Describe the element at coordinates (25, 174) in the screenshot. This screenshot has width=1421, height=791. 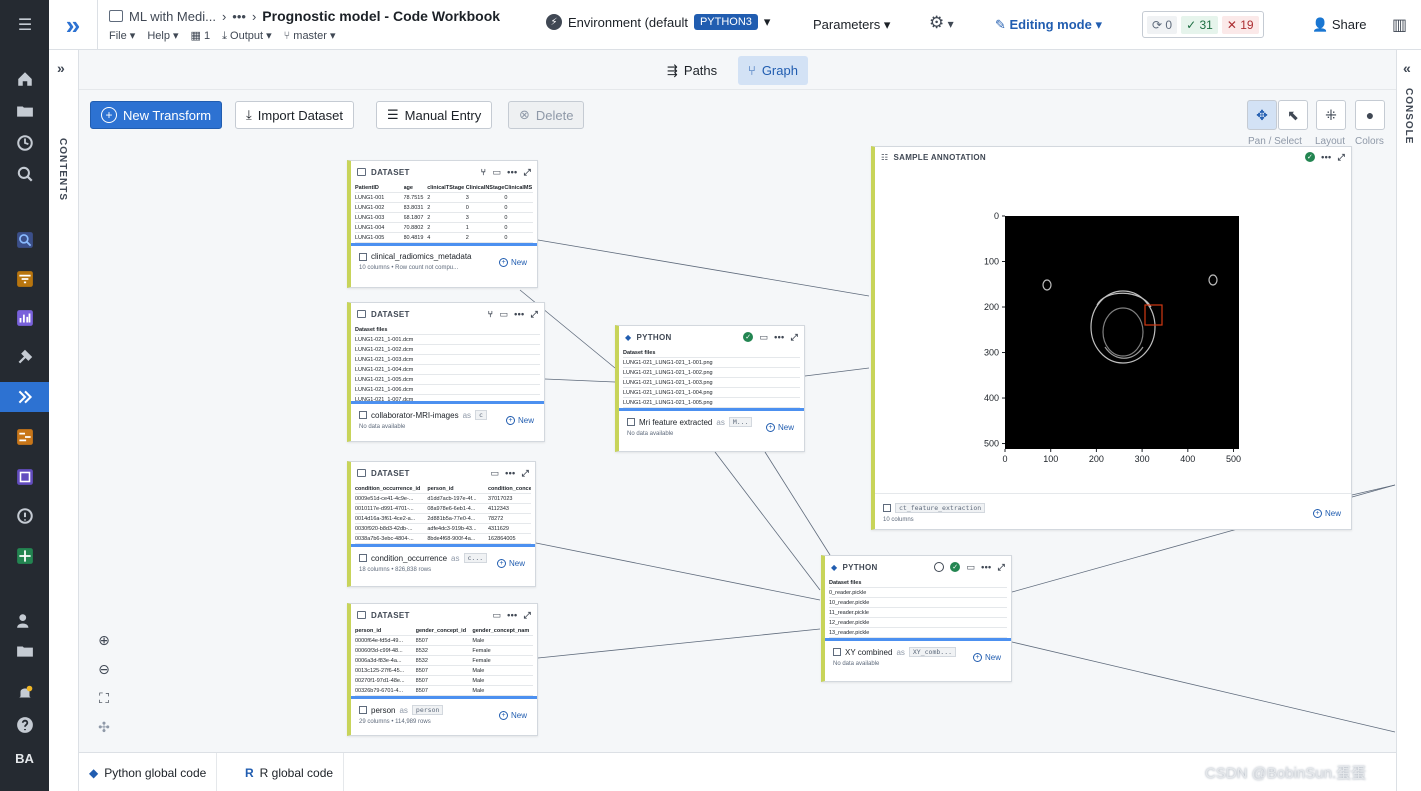
I see `search-icon` at that location.